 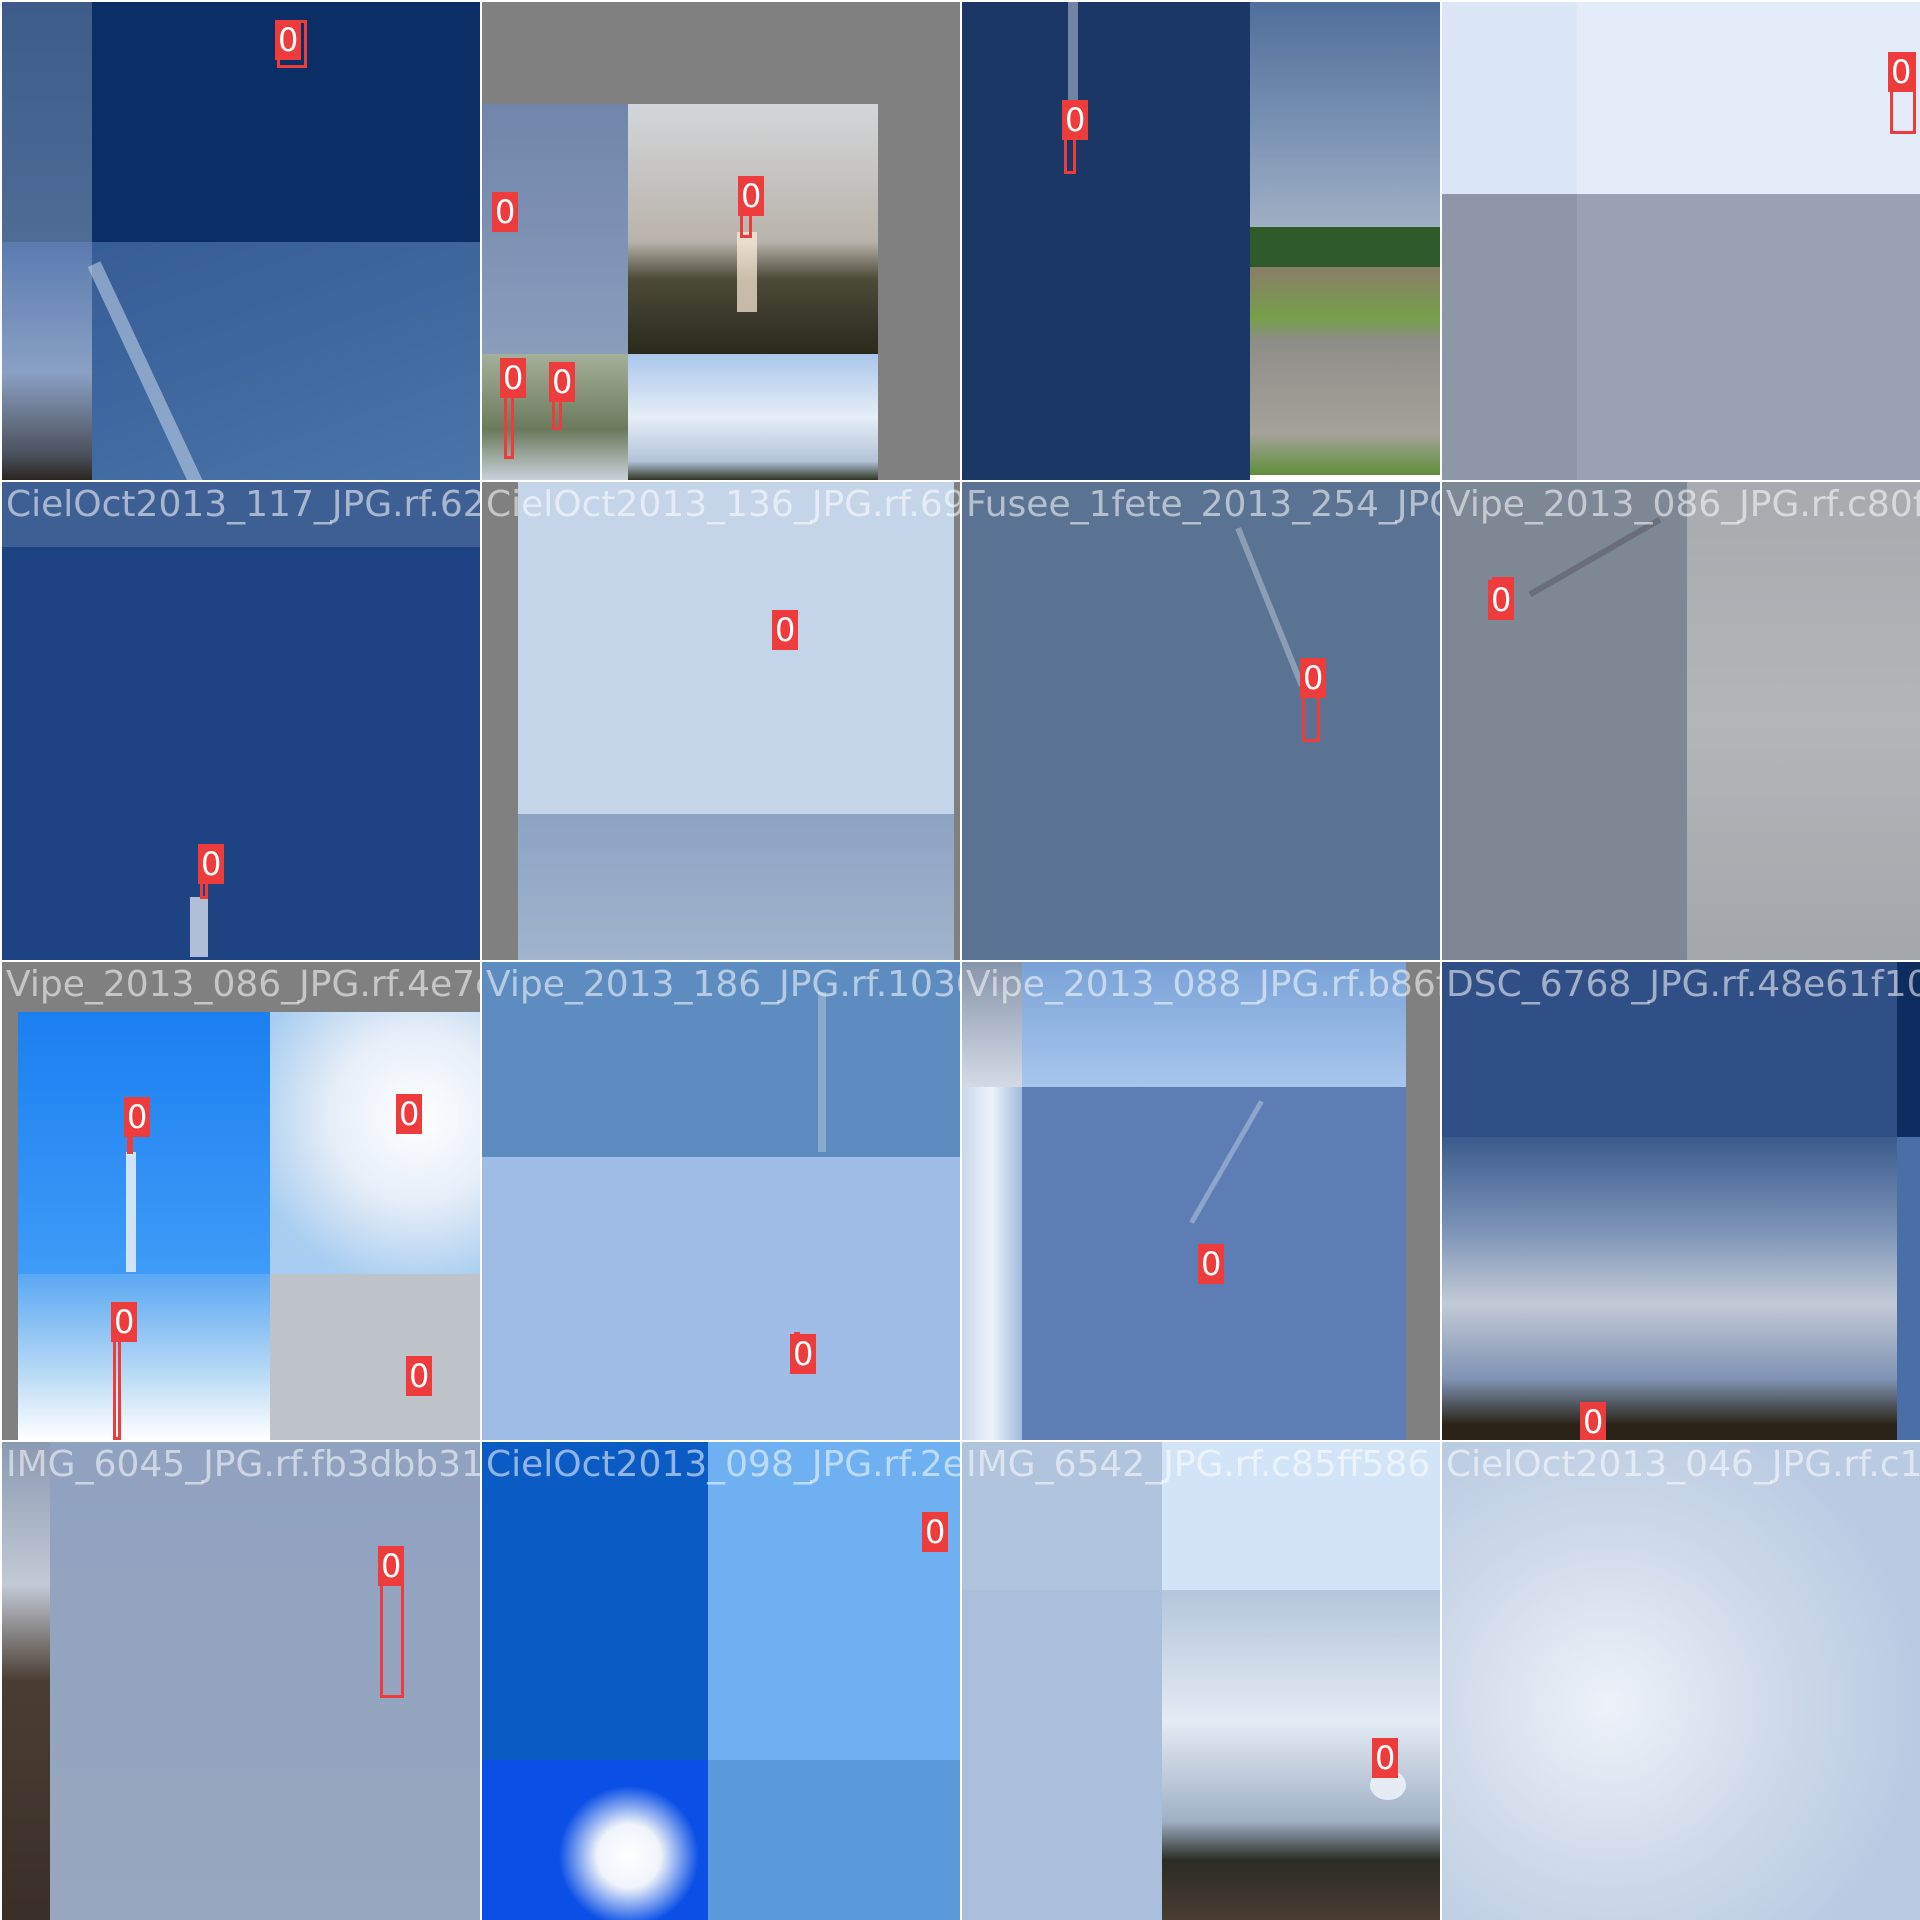 I want to click on image-filename: Vipe_2013_088_JPG.rf.b86f, so click(x=1203, y=984).